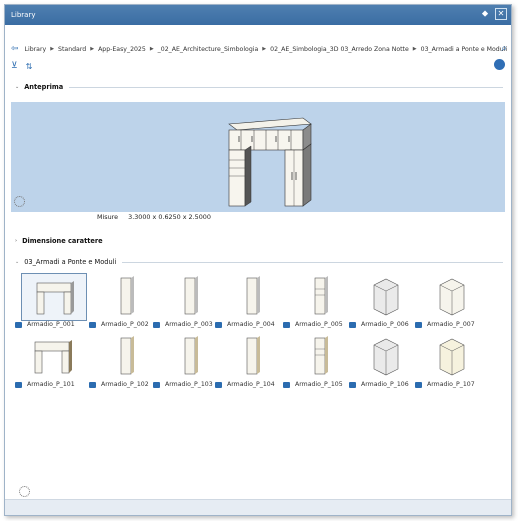 This screenshot has height=521, width=518. What do you see at coordinates (451, 384) in the screenshot?
I see `item-label: Armadio_P_107` at bounding box center [451, 384].